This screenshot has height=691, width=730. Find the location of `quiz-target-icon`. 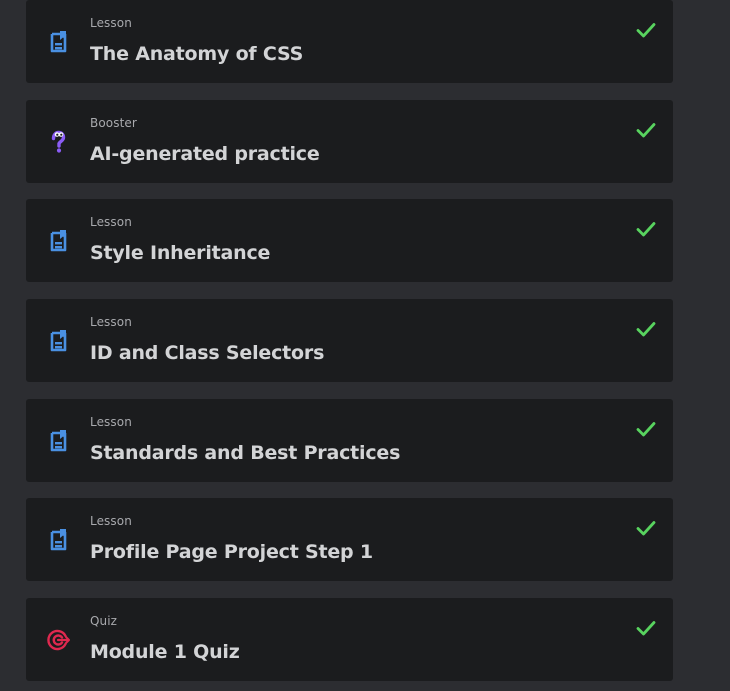

quiz-target-icon is located at coordinates (58, 640).